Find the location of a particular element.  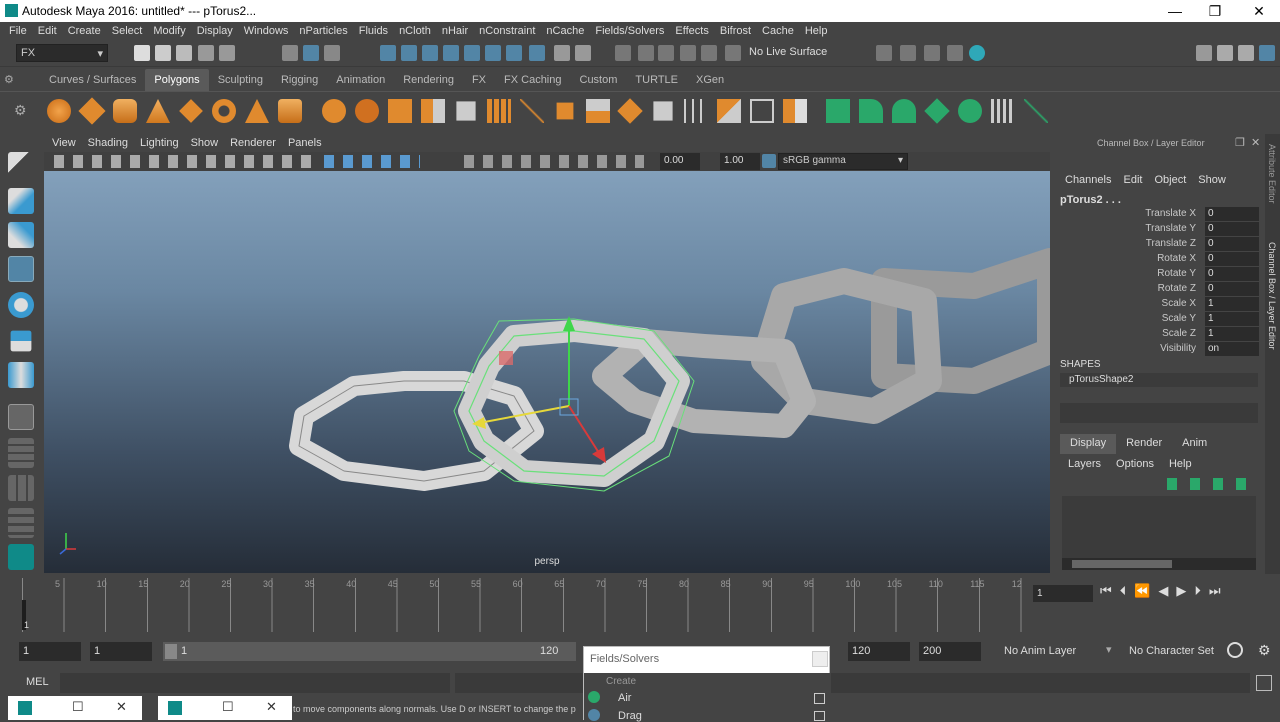

play-back-icon: ◀ is located at coordinates (1167, 590).